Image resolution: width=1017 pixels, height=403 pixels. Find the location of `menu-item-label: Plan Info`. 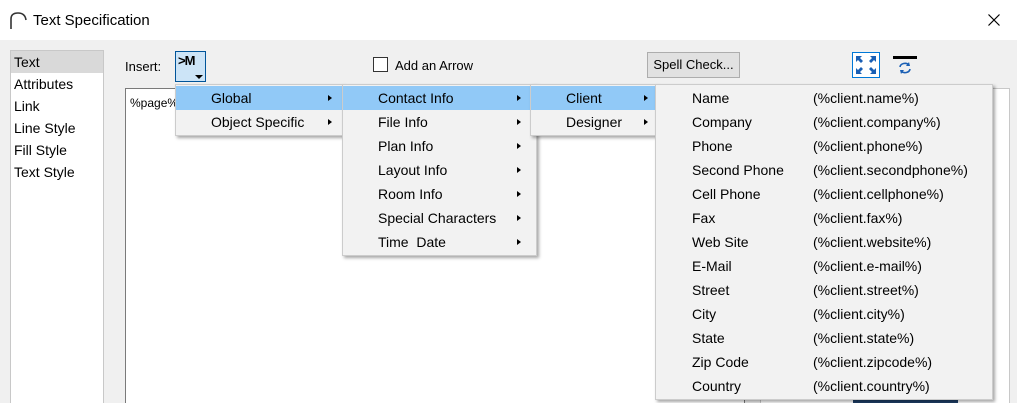

menu-item-label: Plan Info is located at coordinates (406, 146).